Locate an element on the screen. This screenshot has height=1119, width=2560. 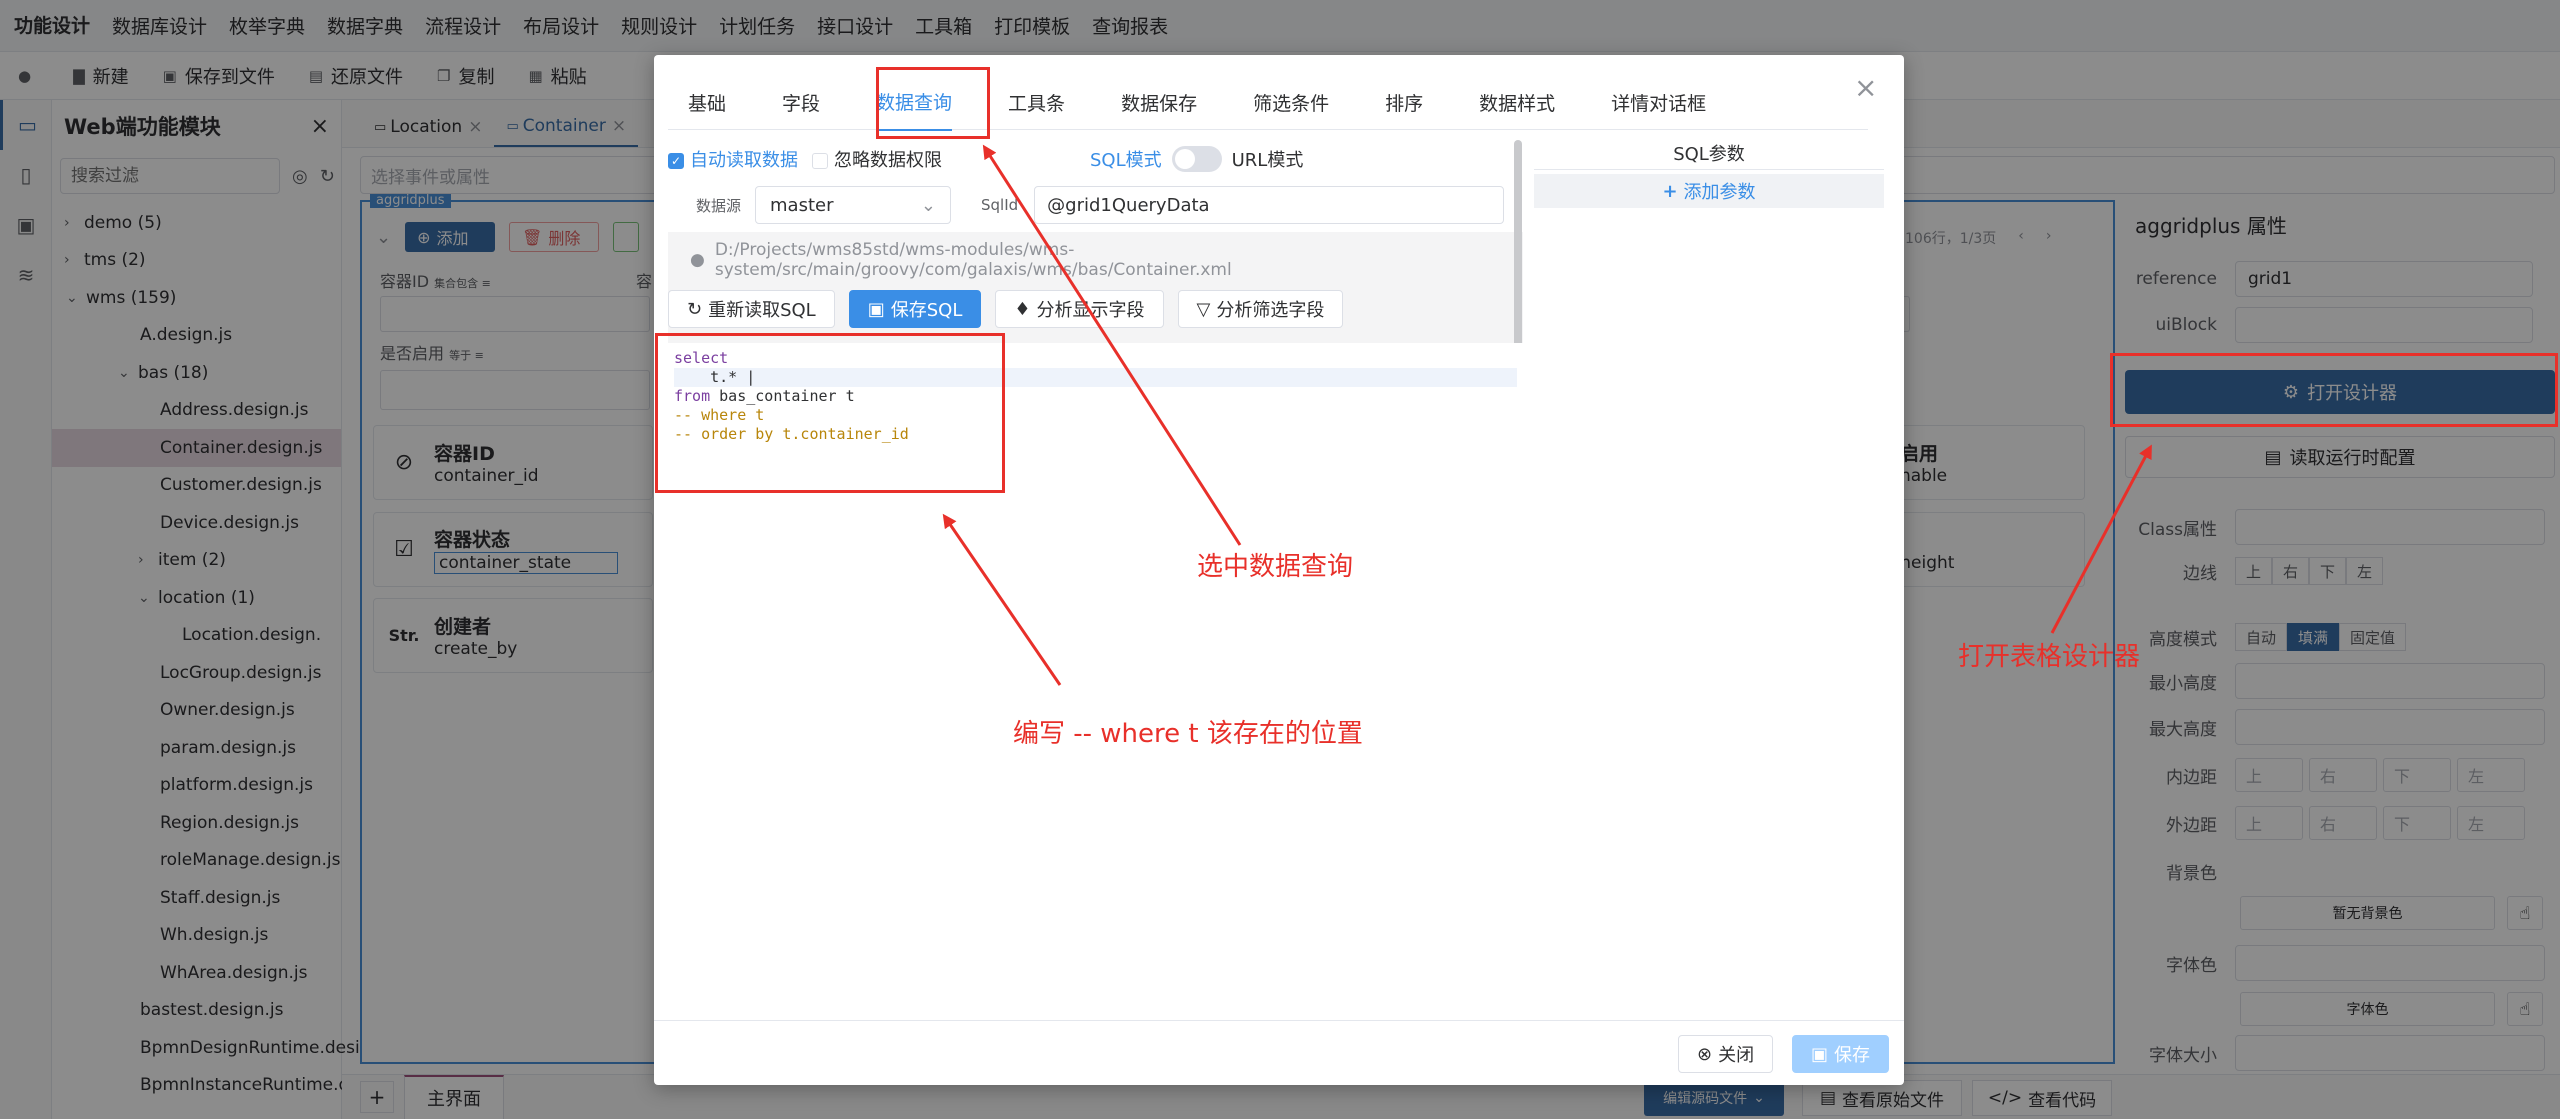
annotation-select-query: 选中数据查询 is located at coordinates (1275, 567).